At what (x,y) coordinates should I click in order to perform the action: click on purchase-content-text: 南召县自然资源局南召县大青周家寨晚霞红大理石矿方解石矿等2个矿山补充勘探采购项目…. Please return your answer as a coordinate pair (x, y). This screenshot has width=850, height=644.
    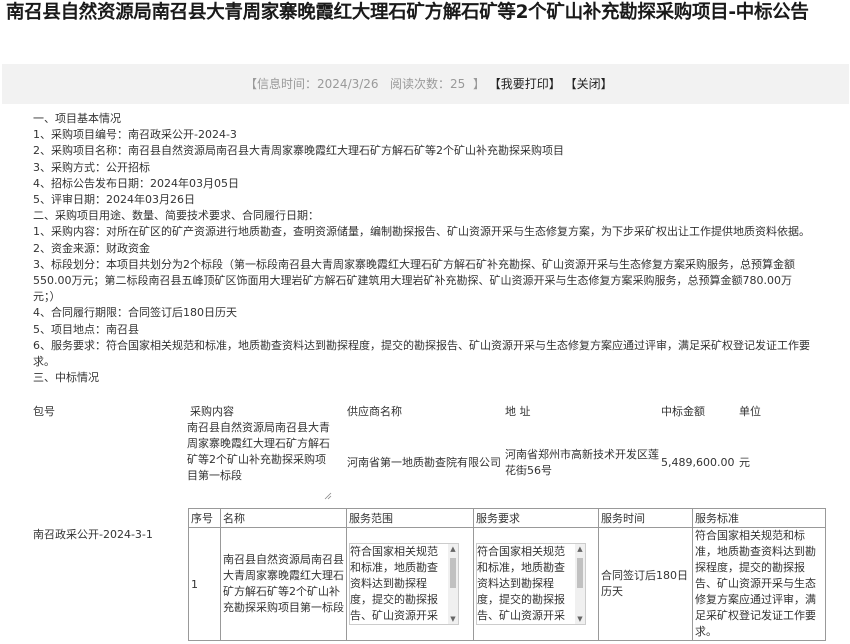
    Looking at the image, I should click on (258, 451).